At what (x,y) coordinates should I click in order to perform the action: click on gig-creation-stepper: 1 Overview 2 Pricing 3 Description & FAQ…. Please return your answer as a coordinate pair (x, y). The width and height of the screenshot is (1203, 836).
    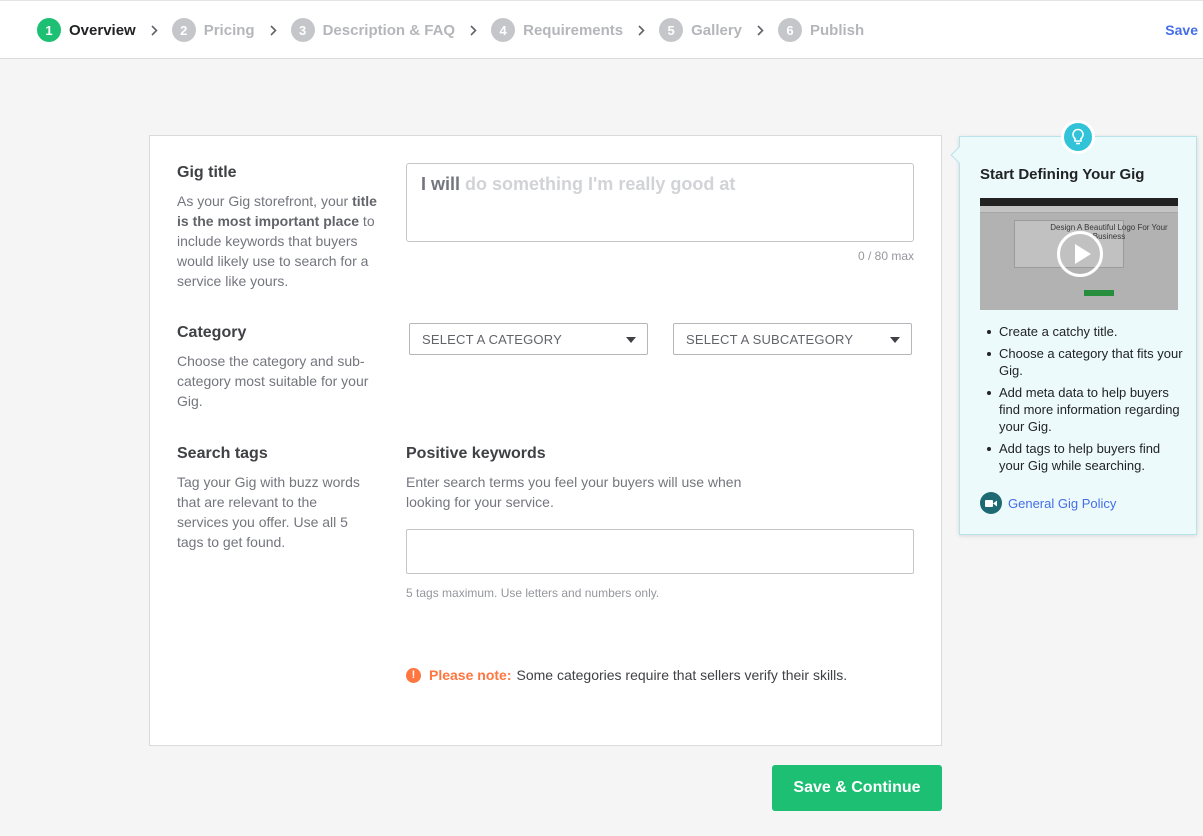
    Looking at the image, I should click on (601, 29).